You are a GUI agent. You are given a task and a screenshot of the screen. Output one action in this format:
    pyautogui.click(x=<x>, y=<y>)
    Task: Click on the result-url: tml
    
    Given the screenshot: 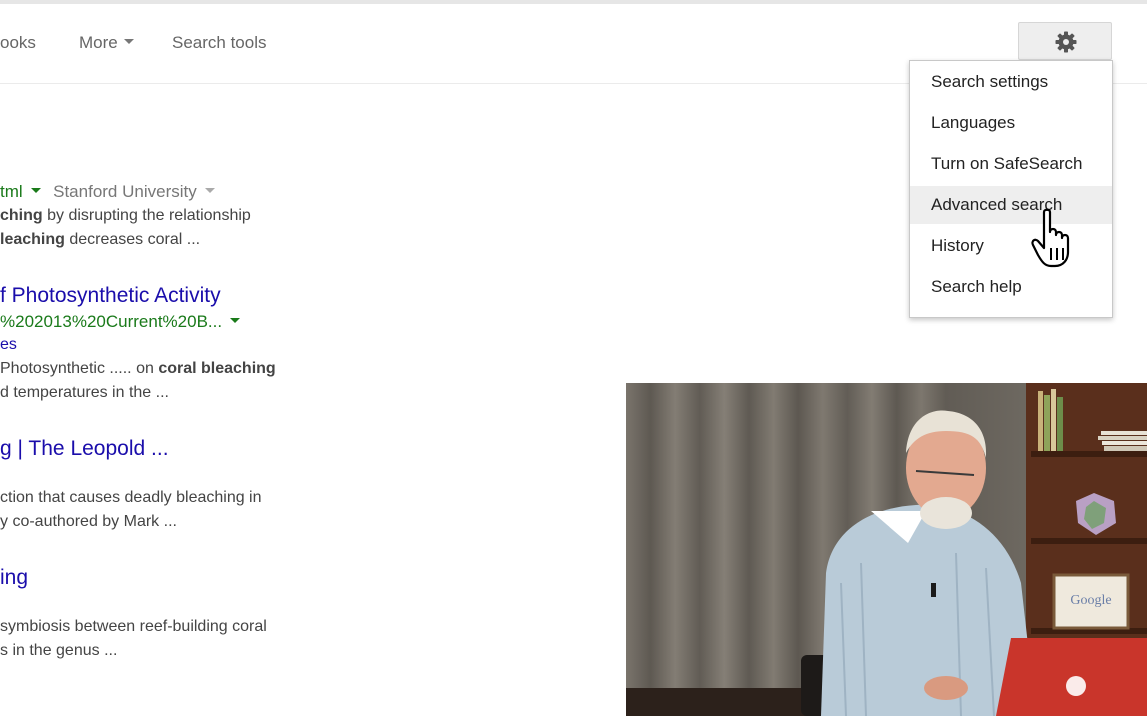 What is the action you would take?
    pyautogui.click(x=11, y=191)
    